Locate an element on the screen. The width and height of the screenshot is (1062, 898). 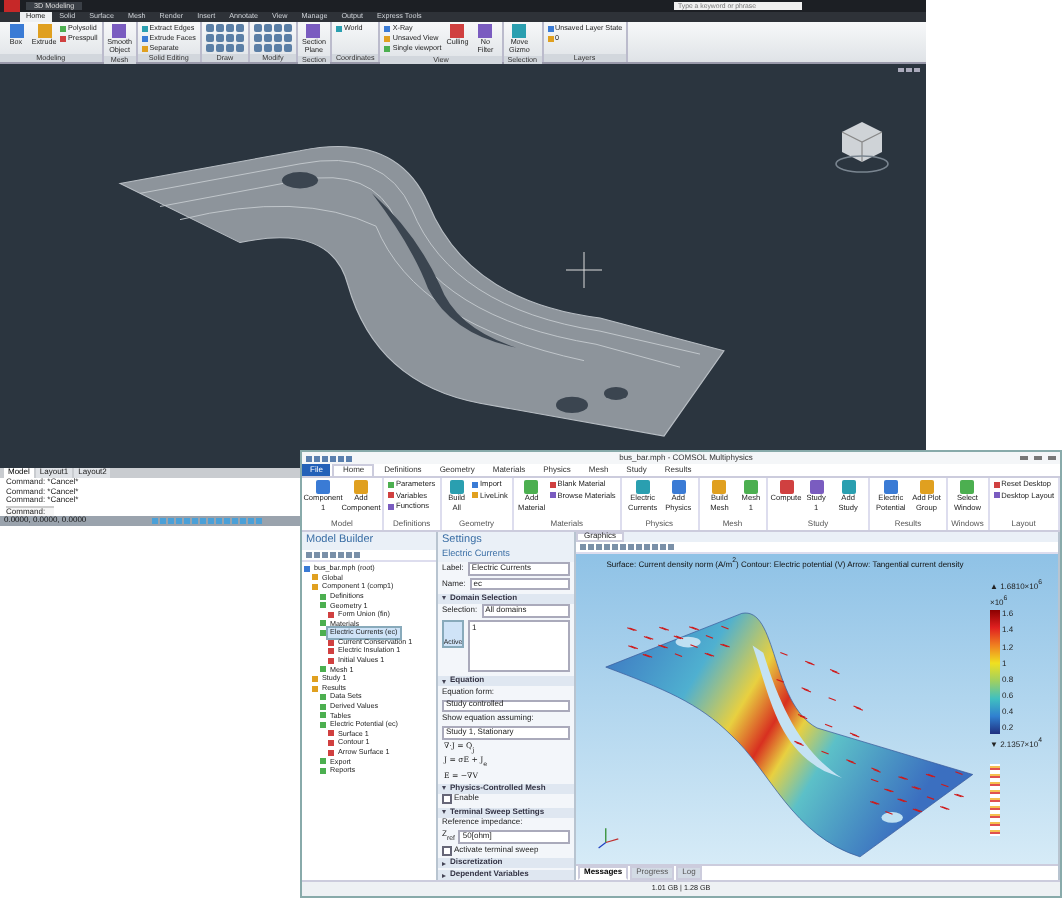
slot-cutout is located at coordinates (797, 712).